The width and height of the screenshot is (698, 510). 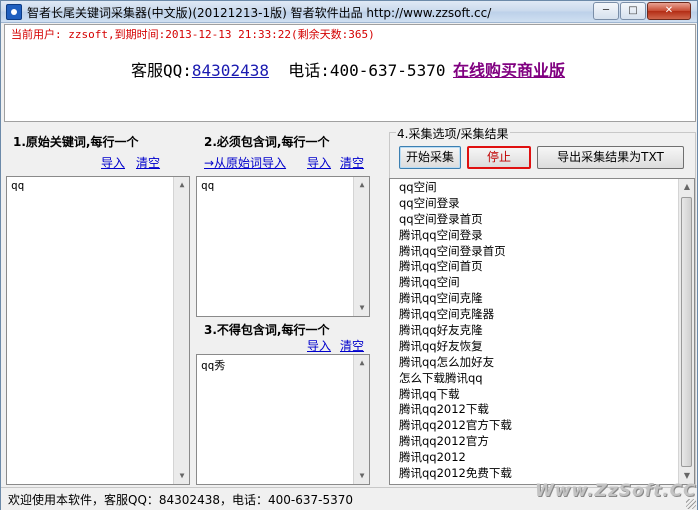 I want to click on section3-title: 3.不得包含词,每行一个, so click(x=267, y=330).